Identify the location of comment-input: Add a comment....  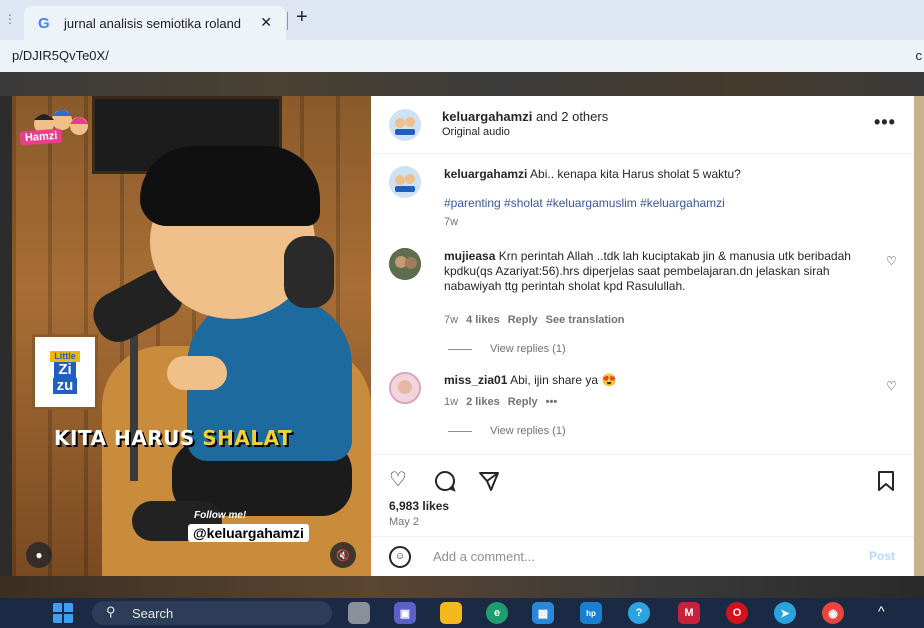
(484, 556).